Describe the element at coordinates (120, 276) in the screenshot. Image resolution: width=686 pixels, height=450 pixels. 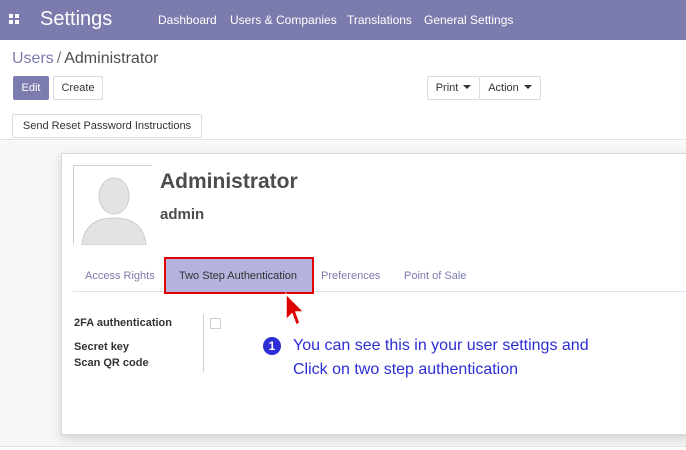
I see `tab-access-rights: Access Rights` at that location.